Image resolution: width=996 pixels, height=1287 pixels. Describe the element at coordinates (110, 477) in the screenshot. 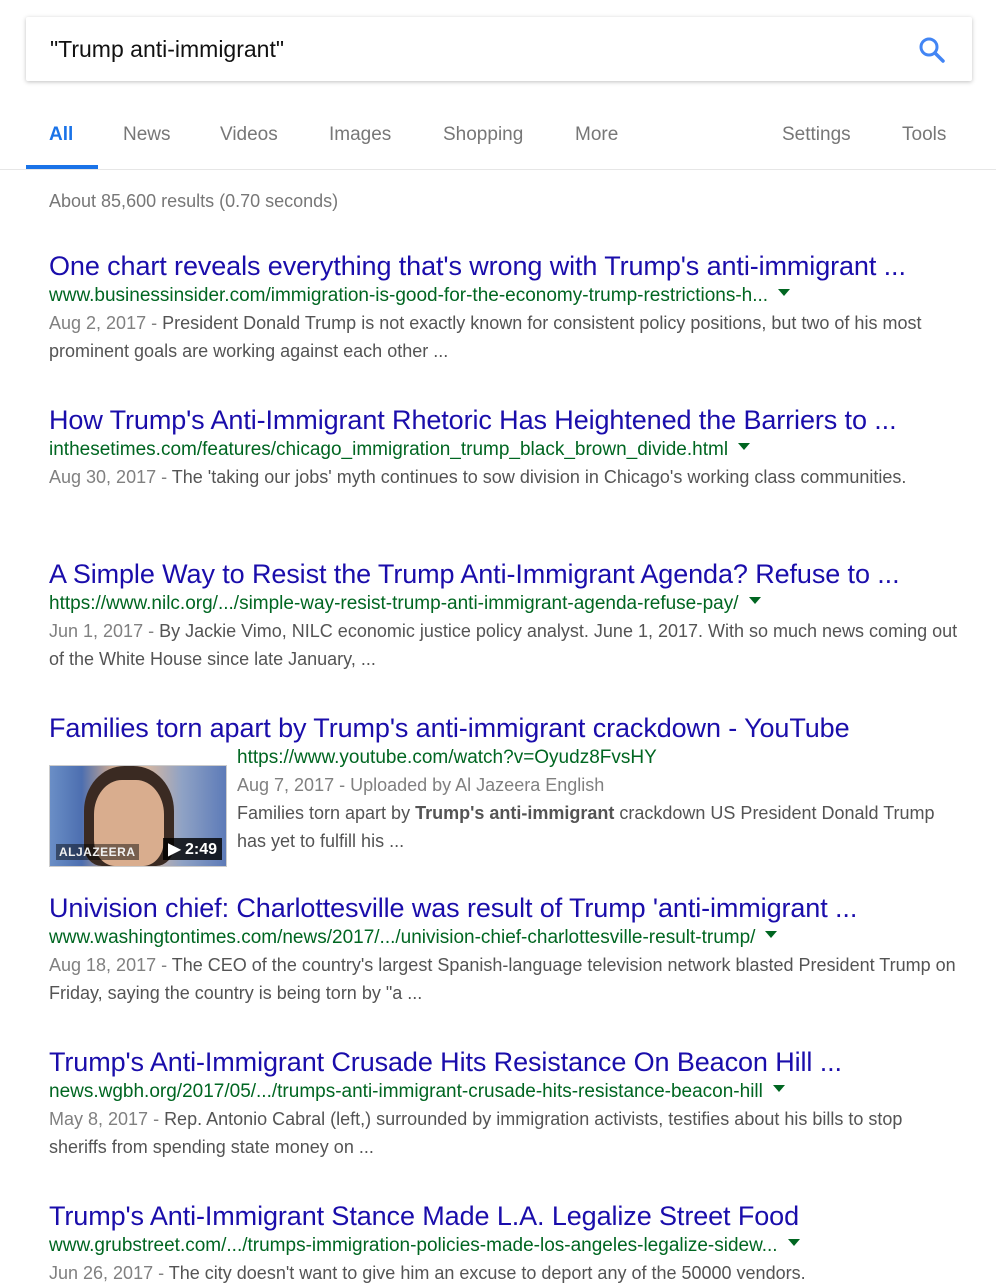

I see `result-date: Aug 30, 2017 -` at that location.